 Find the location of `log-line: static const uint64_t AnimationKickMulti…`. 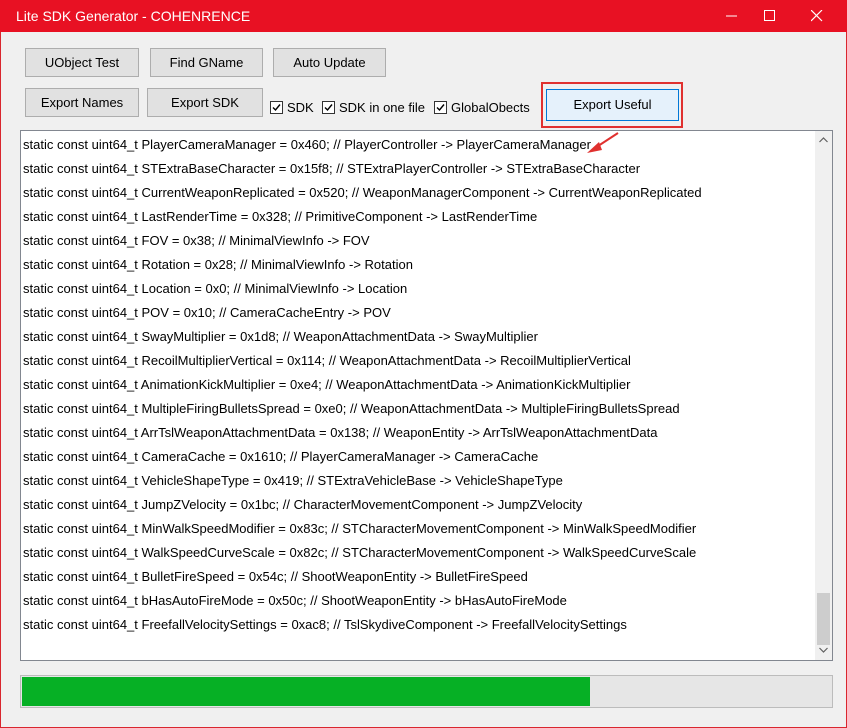

log-line: static const uint64_t AnimationKickMulti… is located at coordinates (327, 384).